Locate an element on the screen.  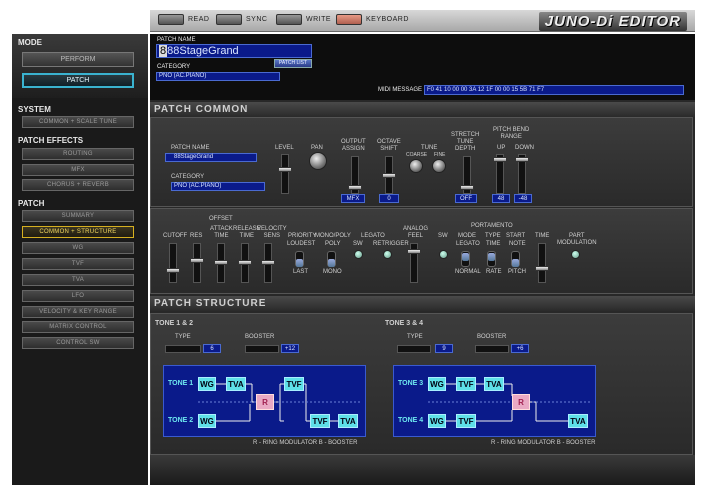
priority-switch-thumb is located at coordinates (299, 263).